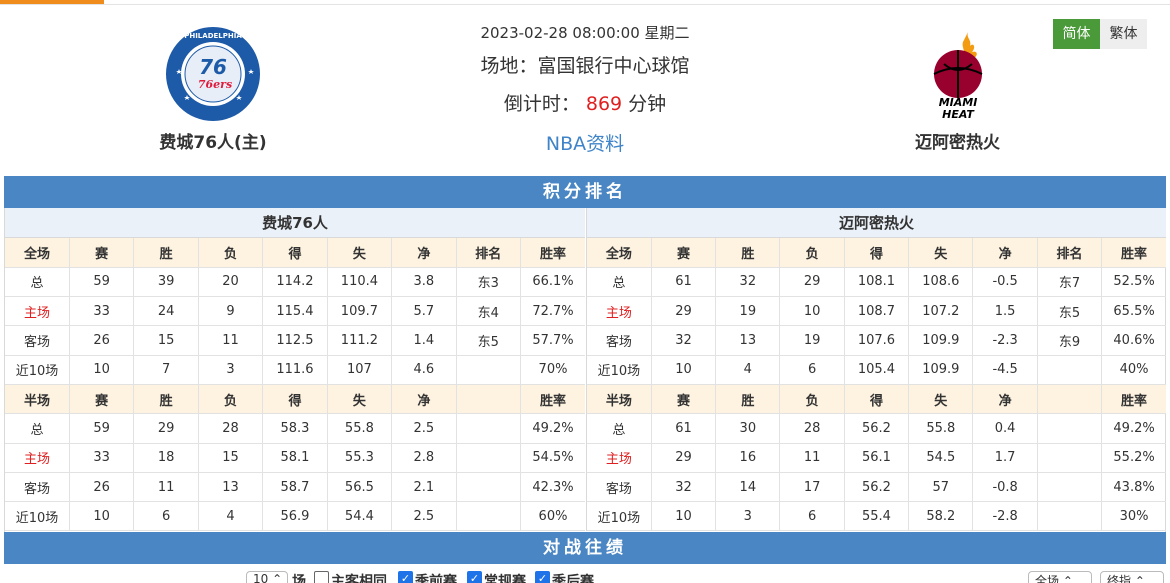 The image size is (1170, 583). What do you see at coordinates (295, 311) in the screenshot?
I see `table-row: 主场 33 24 9 115.4 109.7 5.7 东4 72.7%` at bounding box center [295, 311].